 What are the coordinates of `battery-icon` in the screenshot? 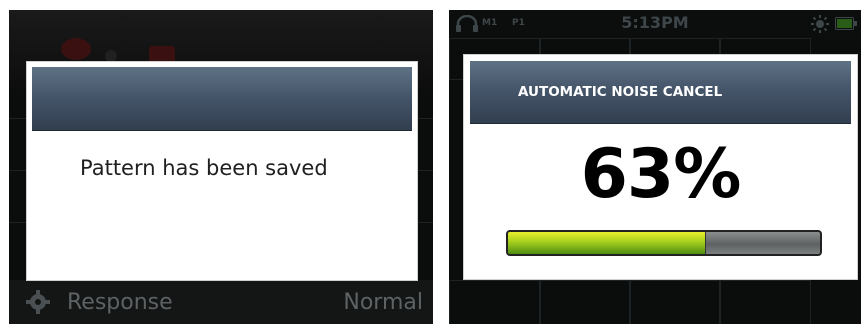 It's located at (846, 23).